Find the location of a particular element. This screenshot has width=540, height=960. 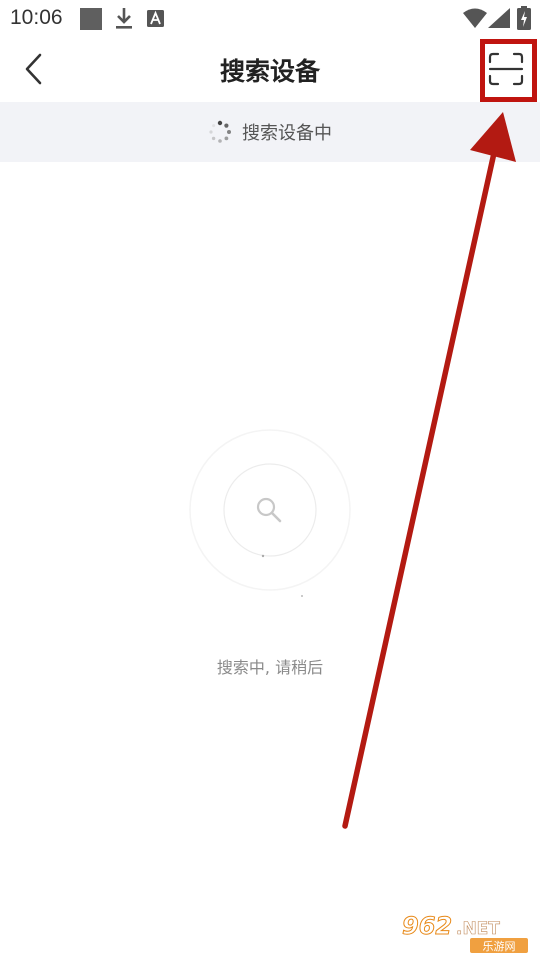

scan-button is located at coordinates (506, 69).